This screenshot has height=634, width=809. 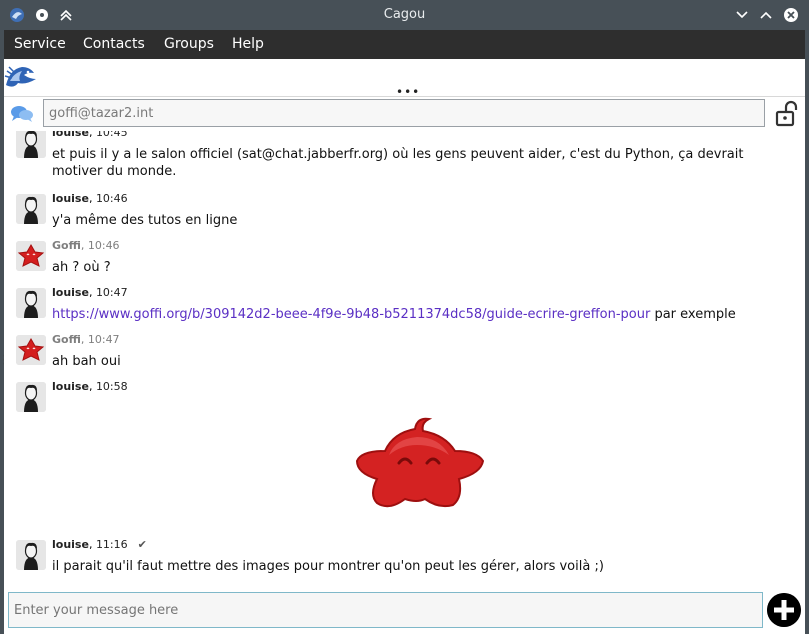 What do you see at coordinates (86, 245) in the screenshot?
I see `message-meta: Goffi, 10:46` at bounding box center [86, 245].